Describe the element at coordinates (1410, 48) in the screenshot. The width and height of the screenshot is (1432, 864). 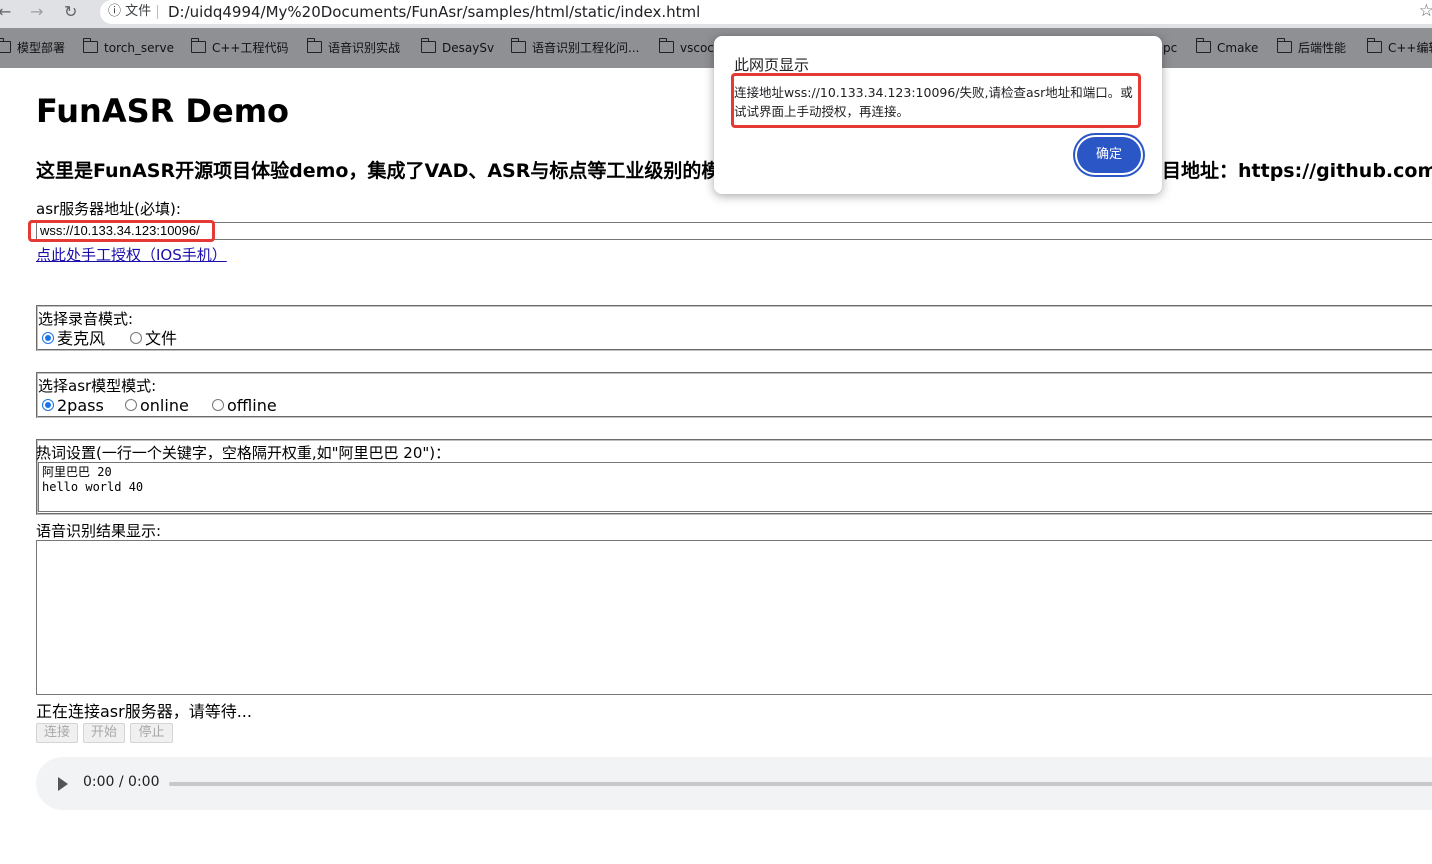
I see `bookmark-label: C++编辑` at that location.